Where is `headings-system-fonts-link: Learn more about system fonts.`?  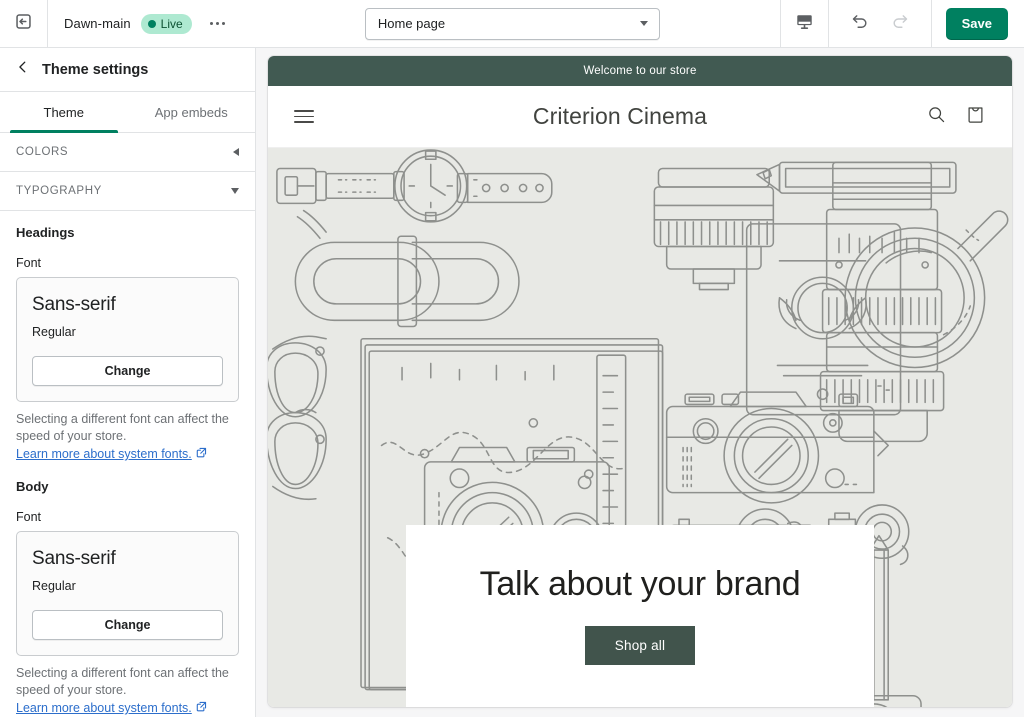 headings-system-fonts-link: Learn more about system fonts. is located at coordinates (111, 454).